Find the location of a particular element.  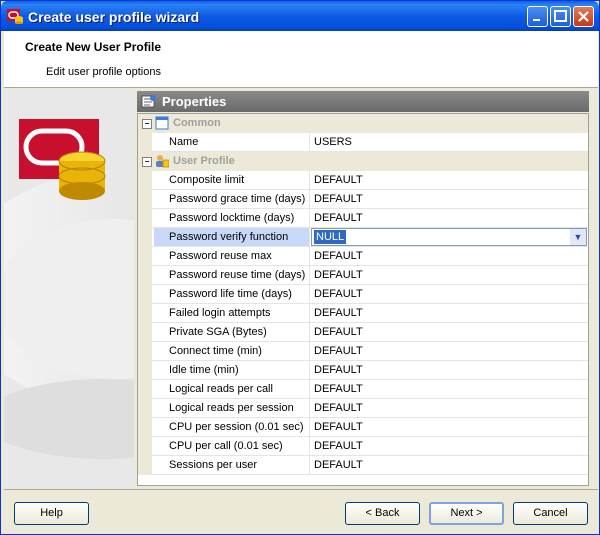

maximize-icon is located at coordinates (560, 16).